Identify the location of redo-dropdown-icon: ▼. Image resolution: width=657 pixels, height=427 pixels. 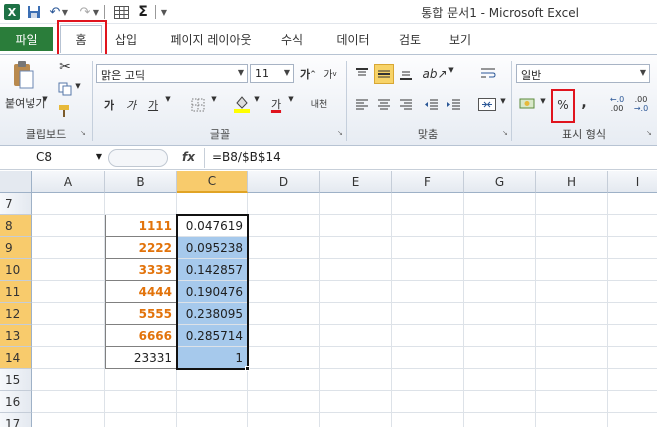
(96, 12).